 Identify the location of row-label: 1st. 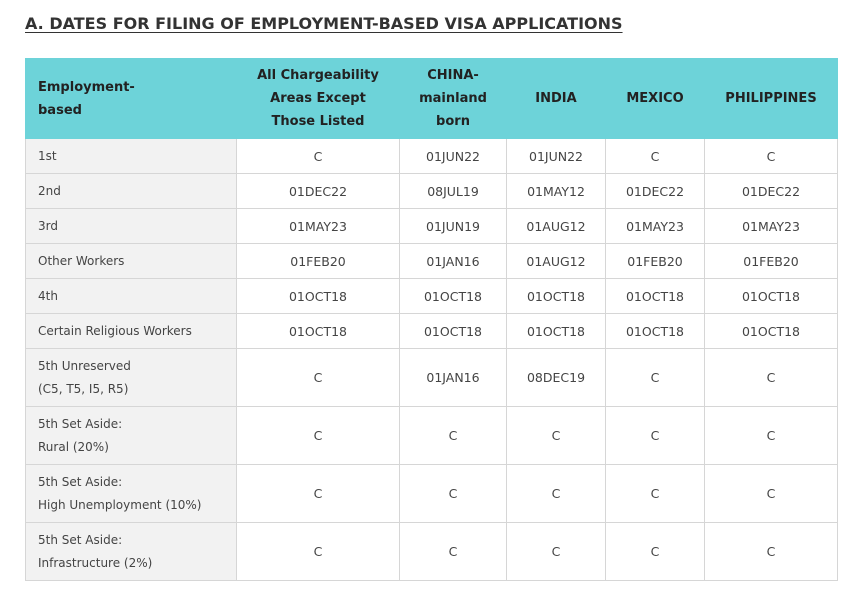
(131, 156).